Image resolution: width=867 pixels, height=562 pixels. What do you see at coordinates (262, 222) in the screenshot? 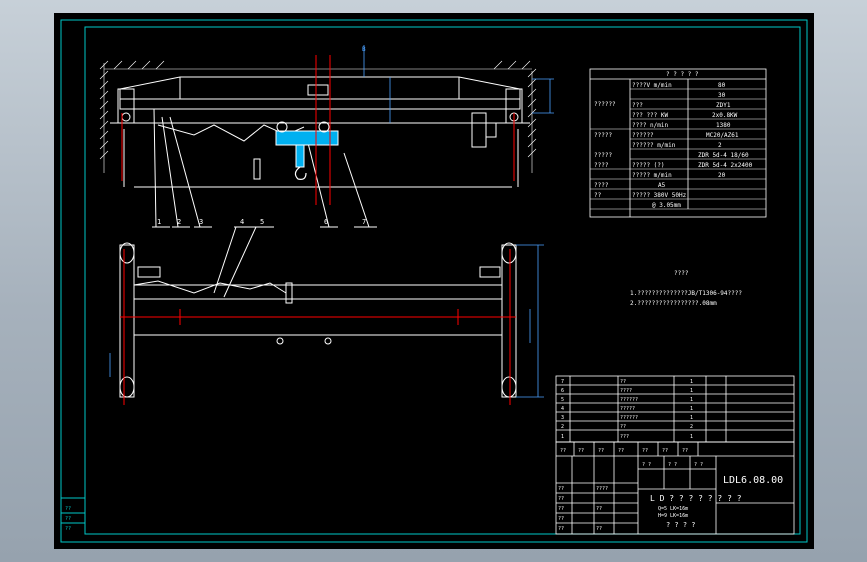
I see `callout-5: 5` at bounding box center [262, 222].